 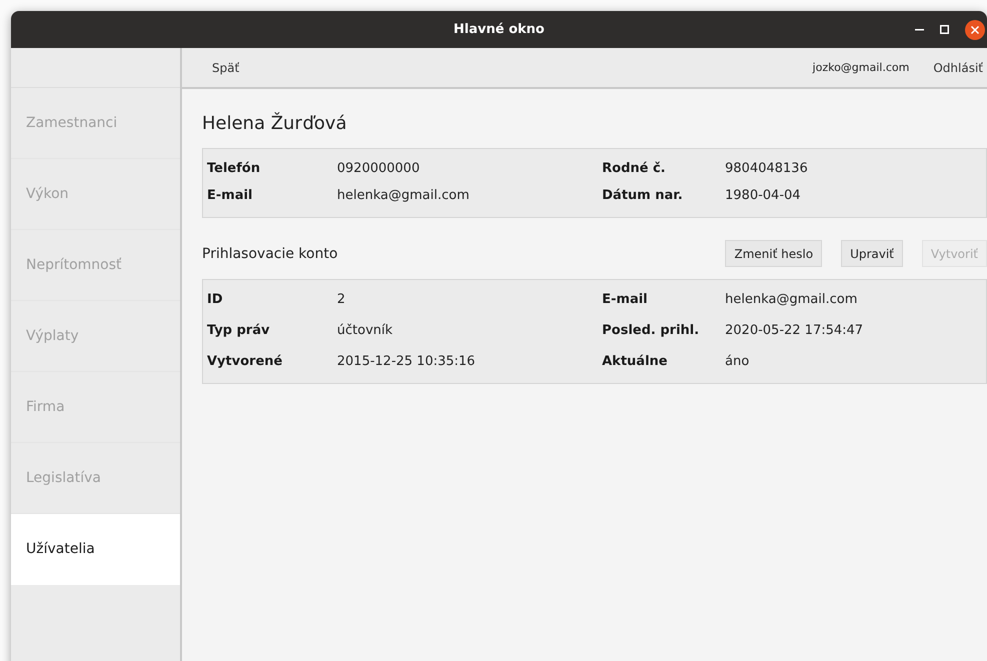 I want to click on window-title: Hlavné okno, so click(x=499, y=29).